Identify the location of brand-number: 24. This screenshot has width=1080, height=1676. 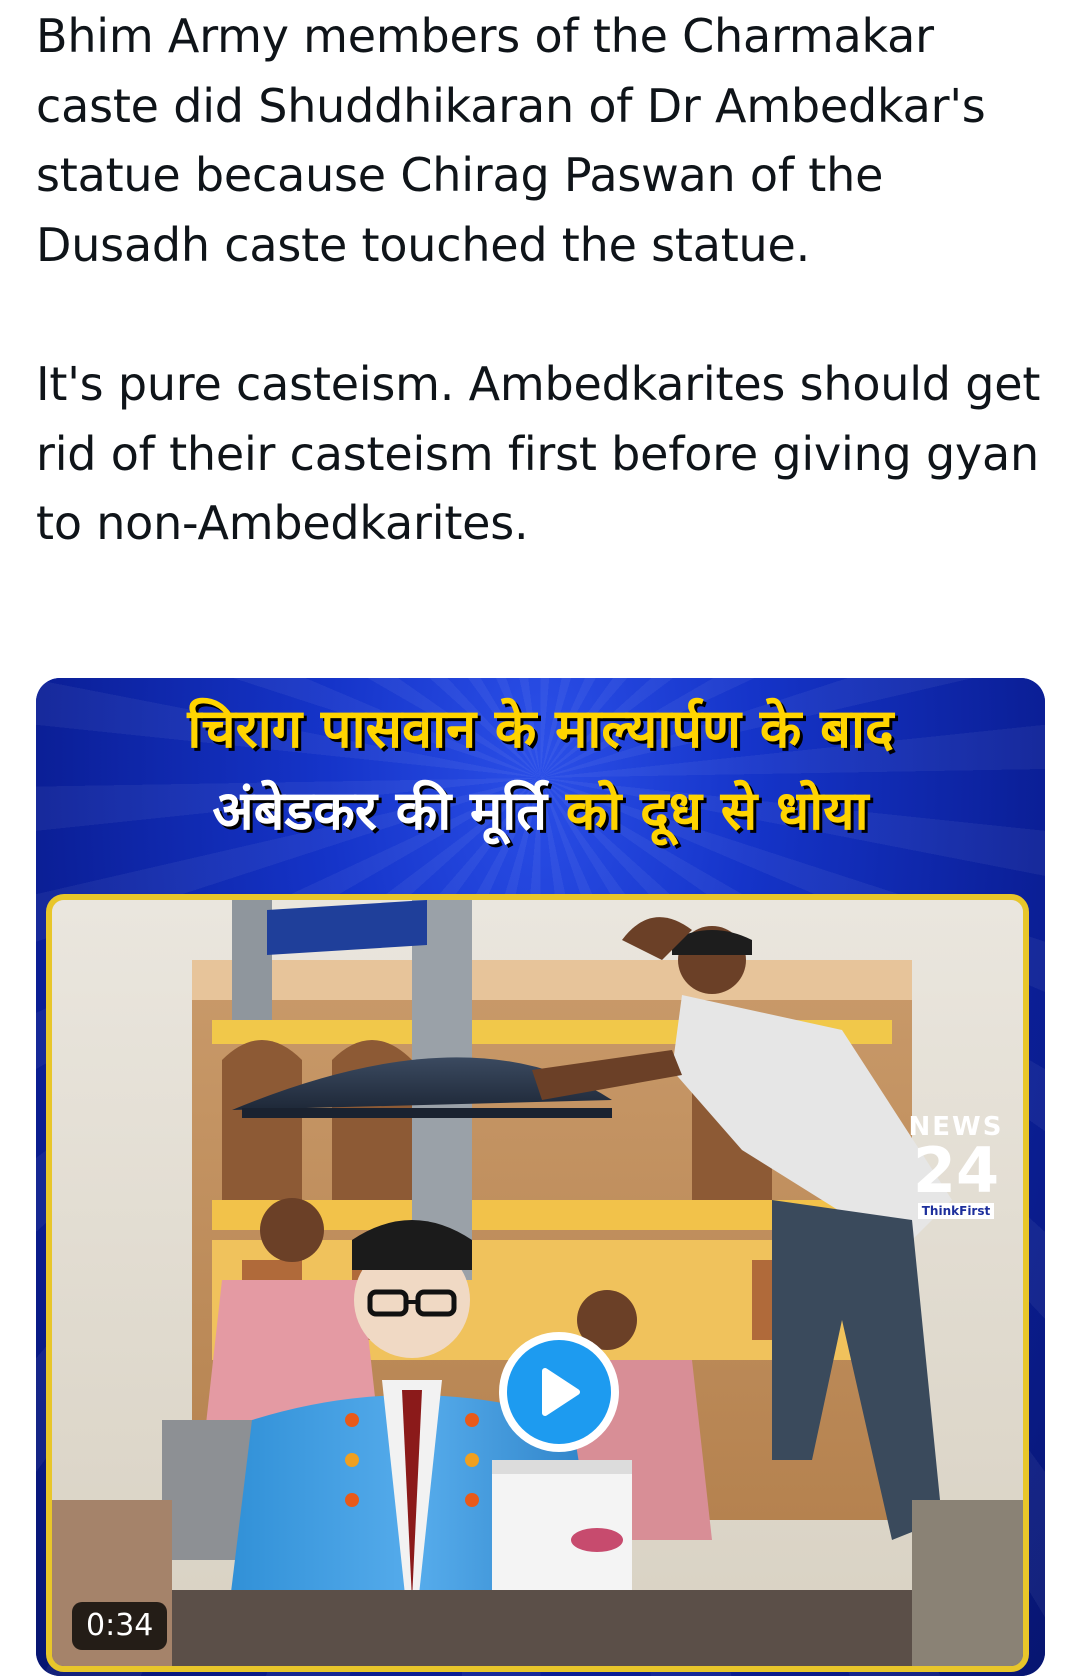
(956, 1170).